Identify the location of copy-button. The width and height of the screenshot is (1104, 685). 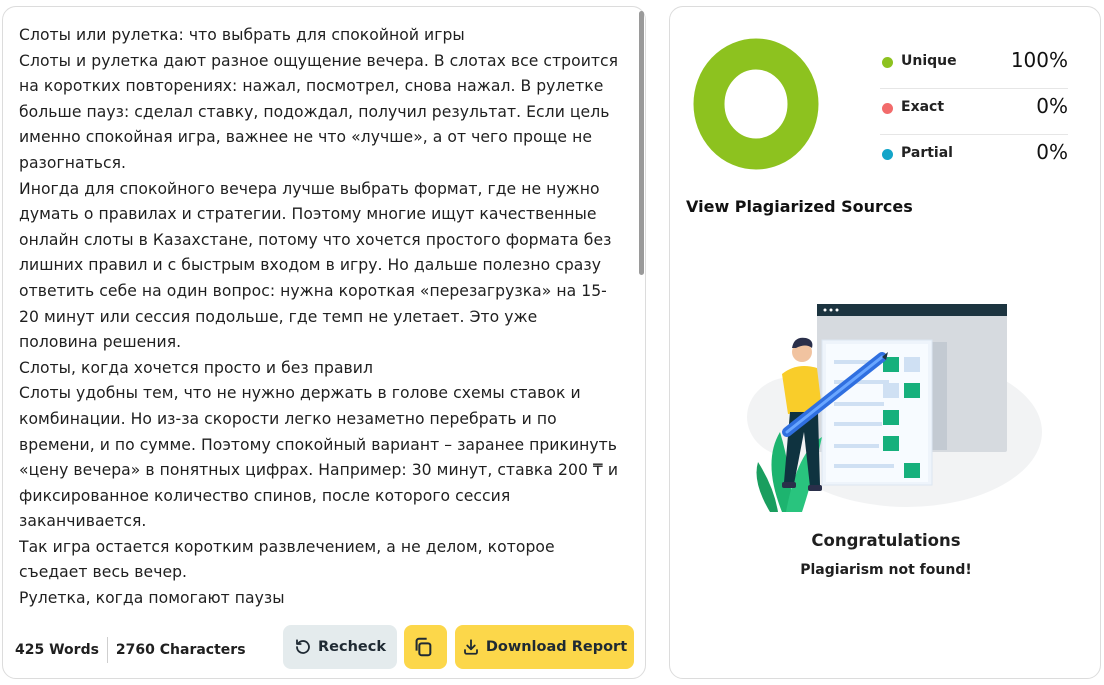
(425, 647).